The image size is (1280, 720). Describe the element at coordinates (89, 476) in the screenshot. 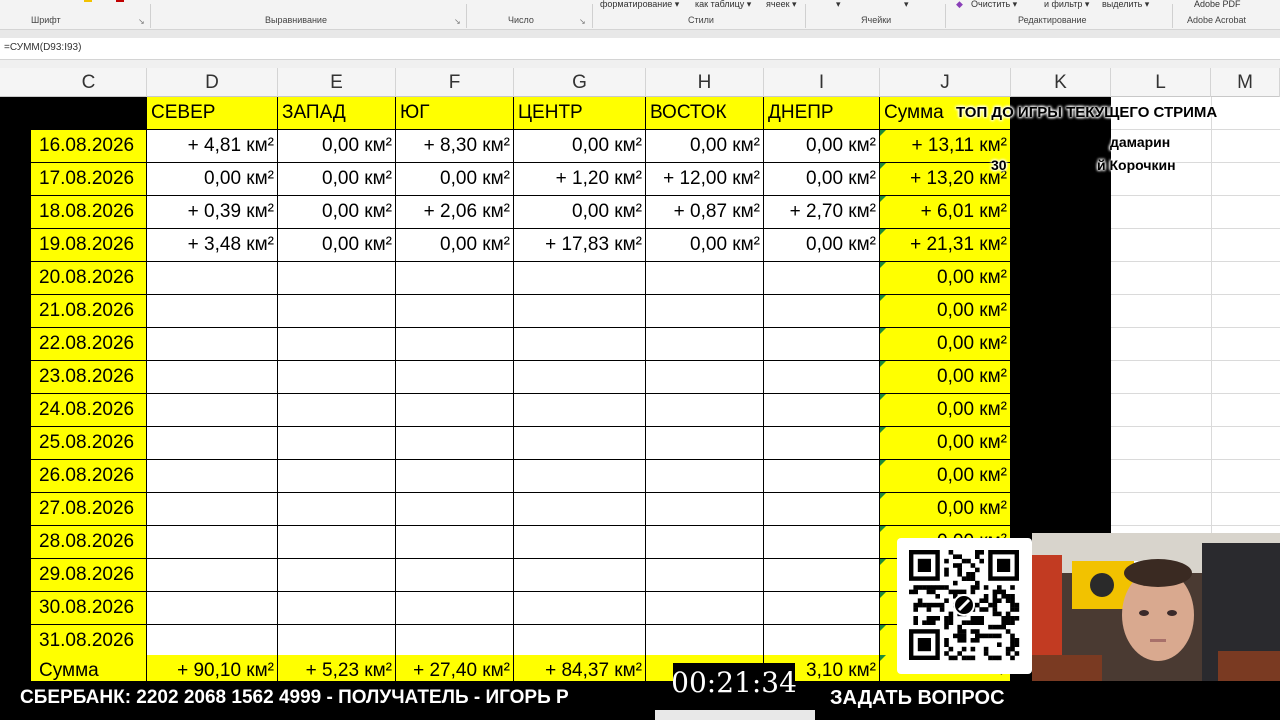

I see `table-cell-date: 26.08.2026` at that location.